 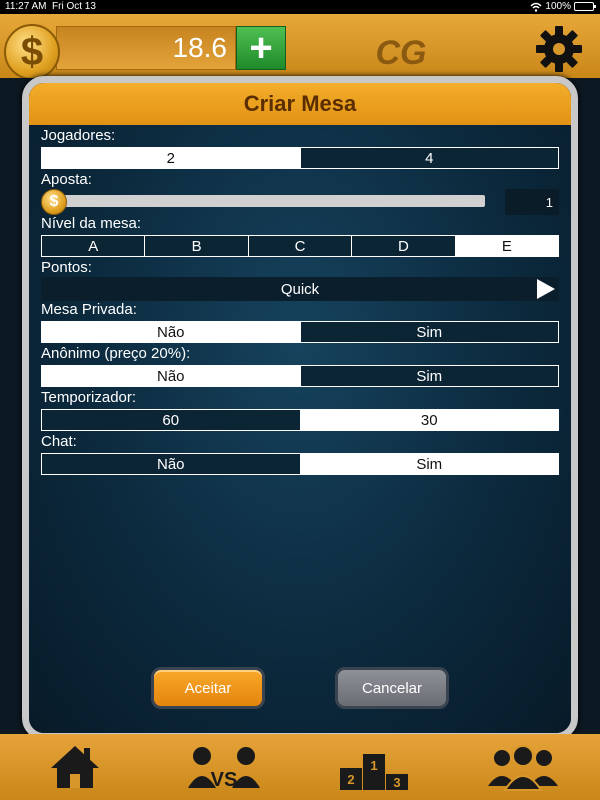 What do you see at coordinates (91, 223) in the screenshot?
I see `table-level-label: Nível da mesa:` at bounding box center [91, 223].